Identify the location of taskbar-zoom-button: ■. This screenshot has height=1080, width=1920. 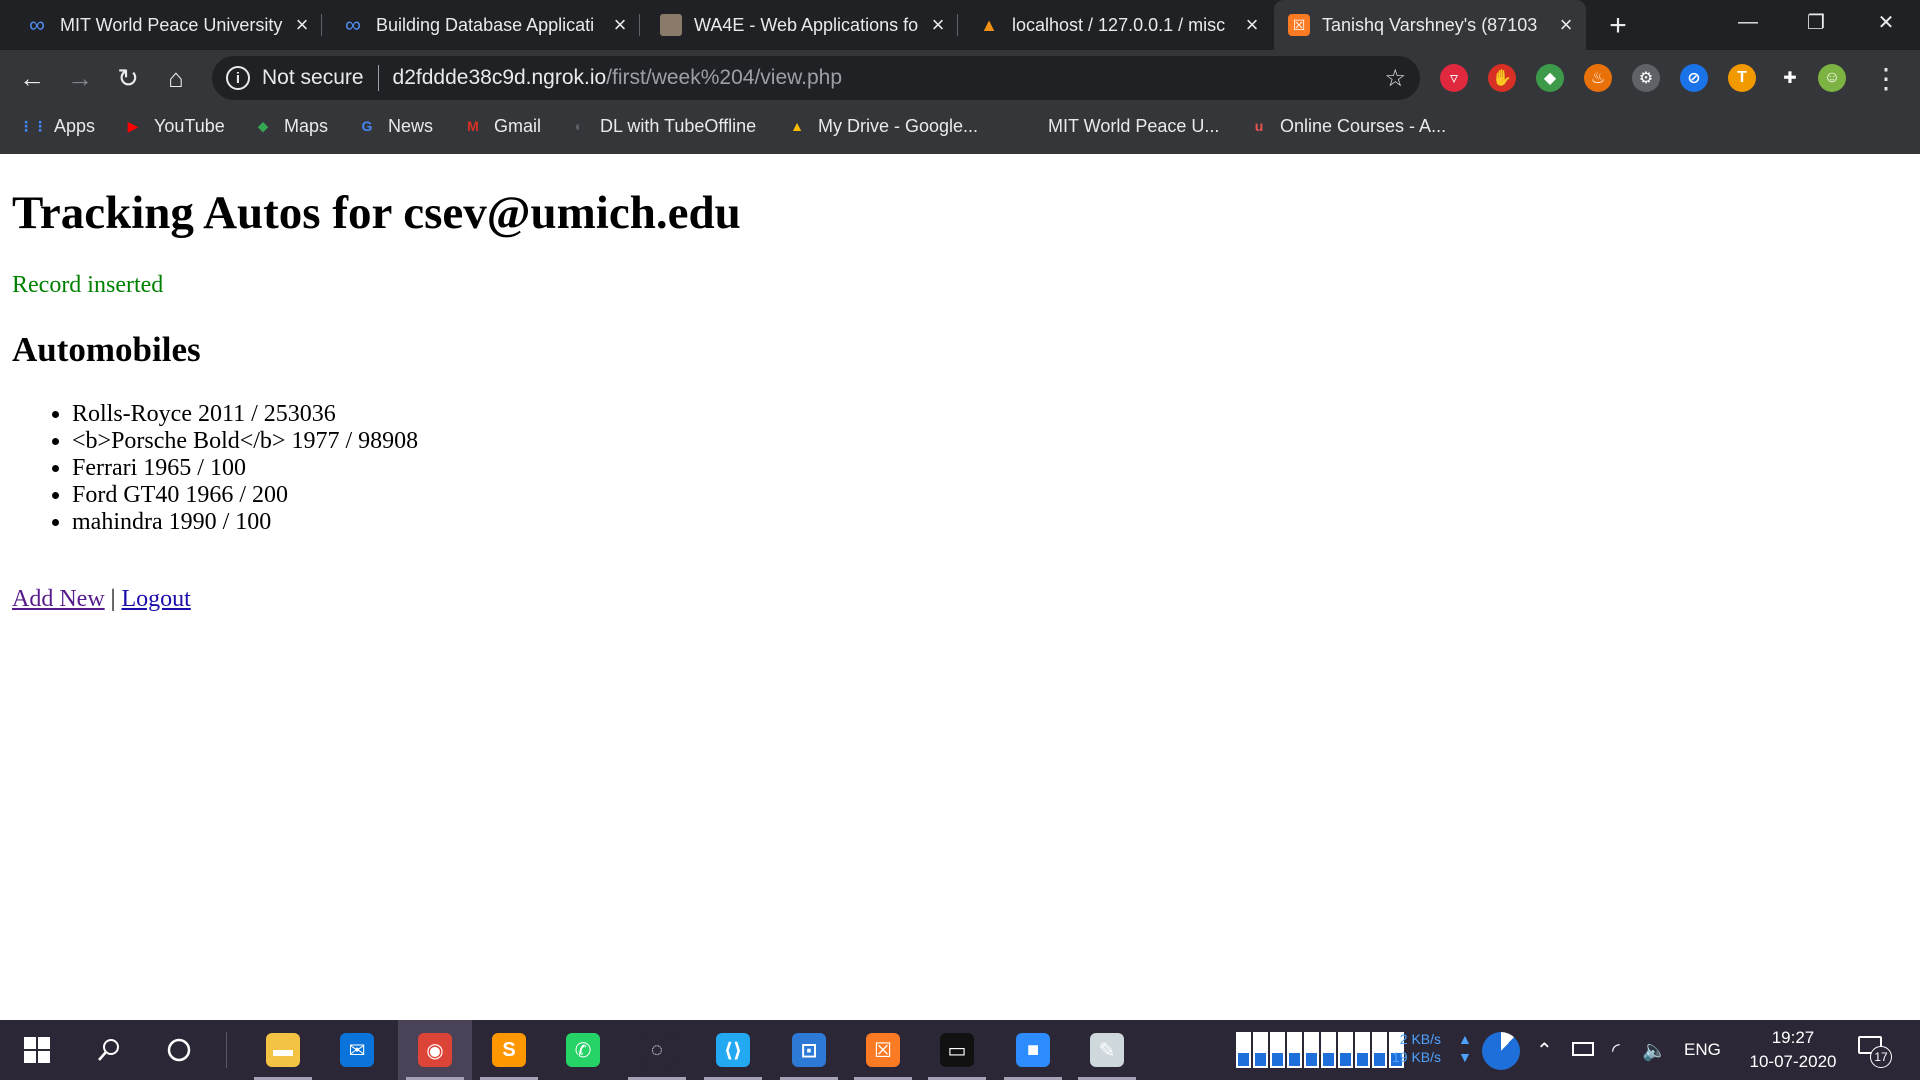
(1033, 1050).